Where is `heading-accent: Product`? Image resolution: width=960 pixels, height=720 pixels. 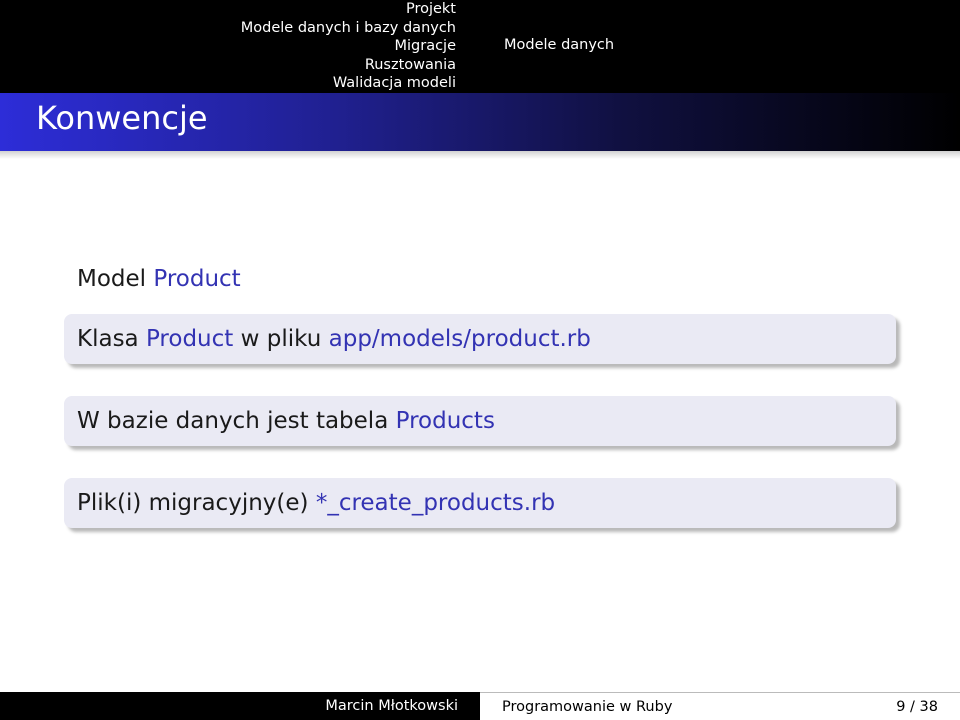 heading-accent: Product is located at coordinates (197, 279).